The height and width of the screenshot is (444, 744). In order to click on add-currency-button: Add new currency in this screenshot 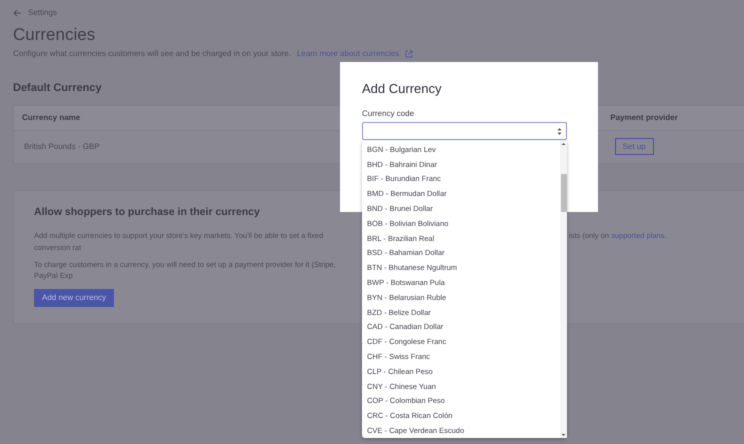, I will do `click(74, 298)`.